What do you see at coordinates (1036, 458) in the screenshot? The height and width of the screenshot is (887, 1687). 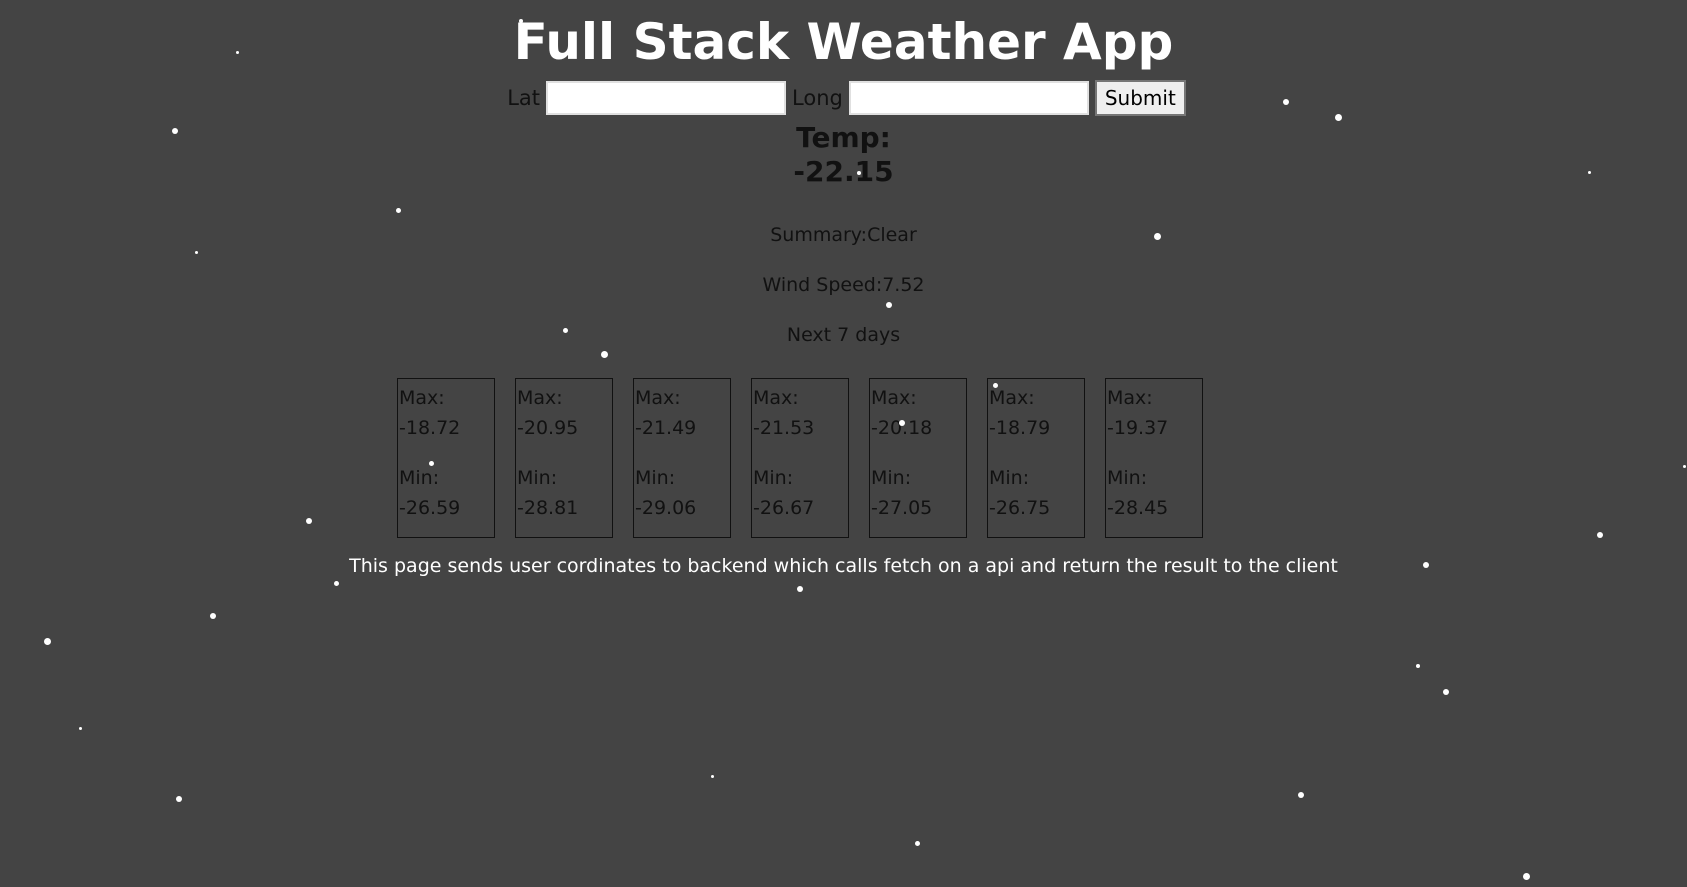 I see `forecast-day-card: Max: -18.79 Min: -26.75` at bounding box center [1036, 458].